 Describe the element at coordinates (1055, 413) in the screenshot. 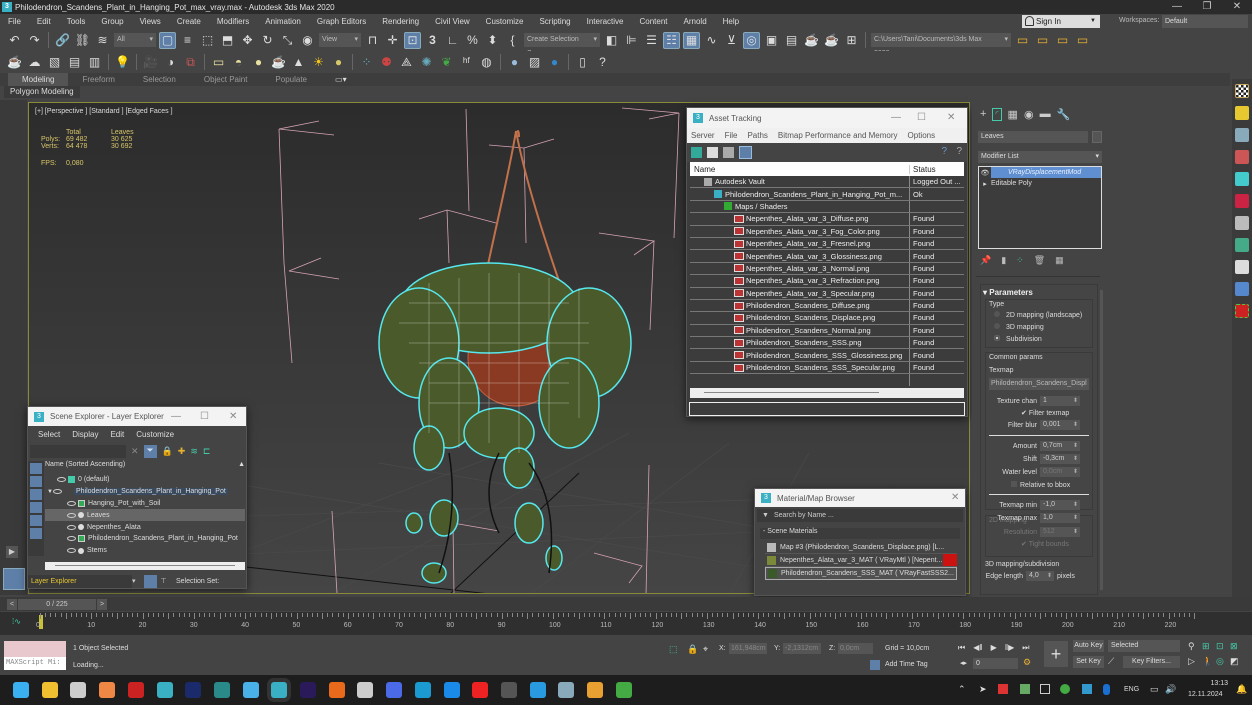

I see `filter-texmap-checkbox: ✔ Filter texmap` at that location.